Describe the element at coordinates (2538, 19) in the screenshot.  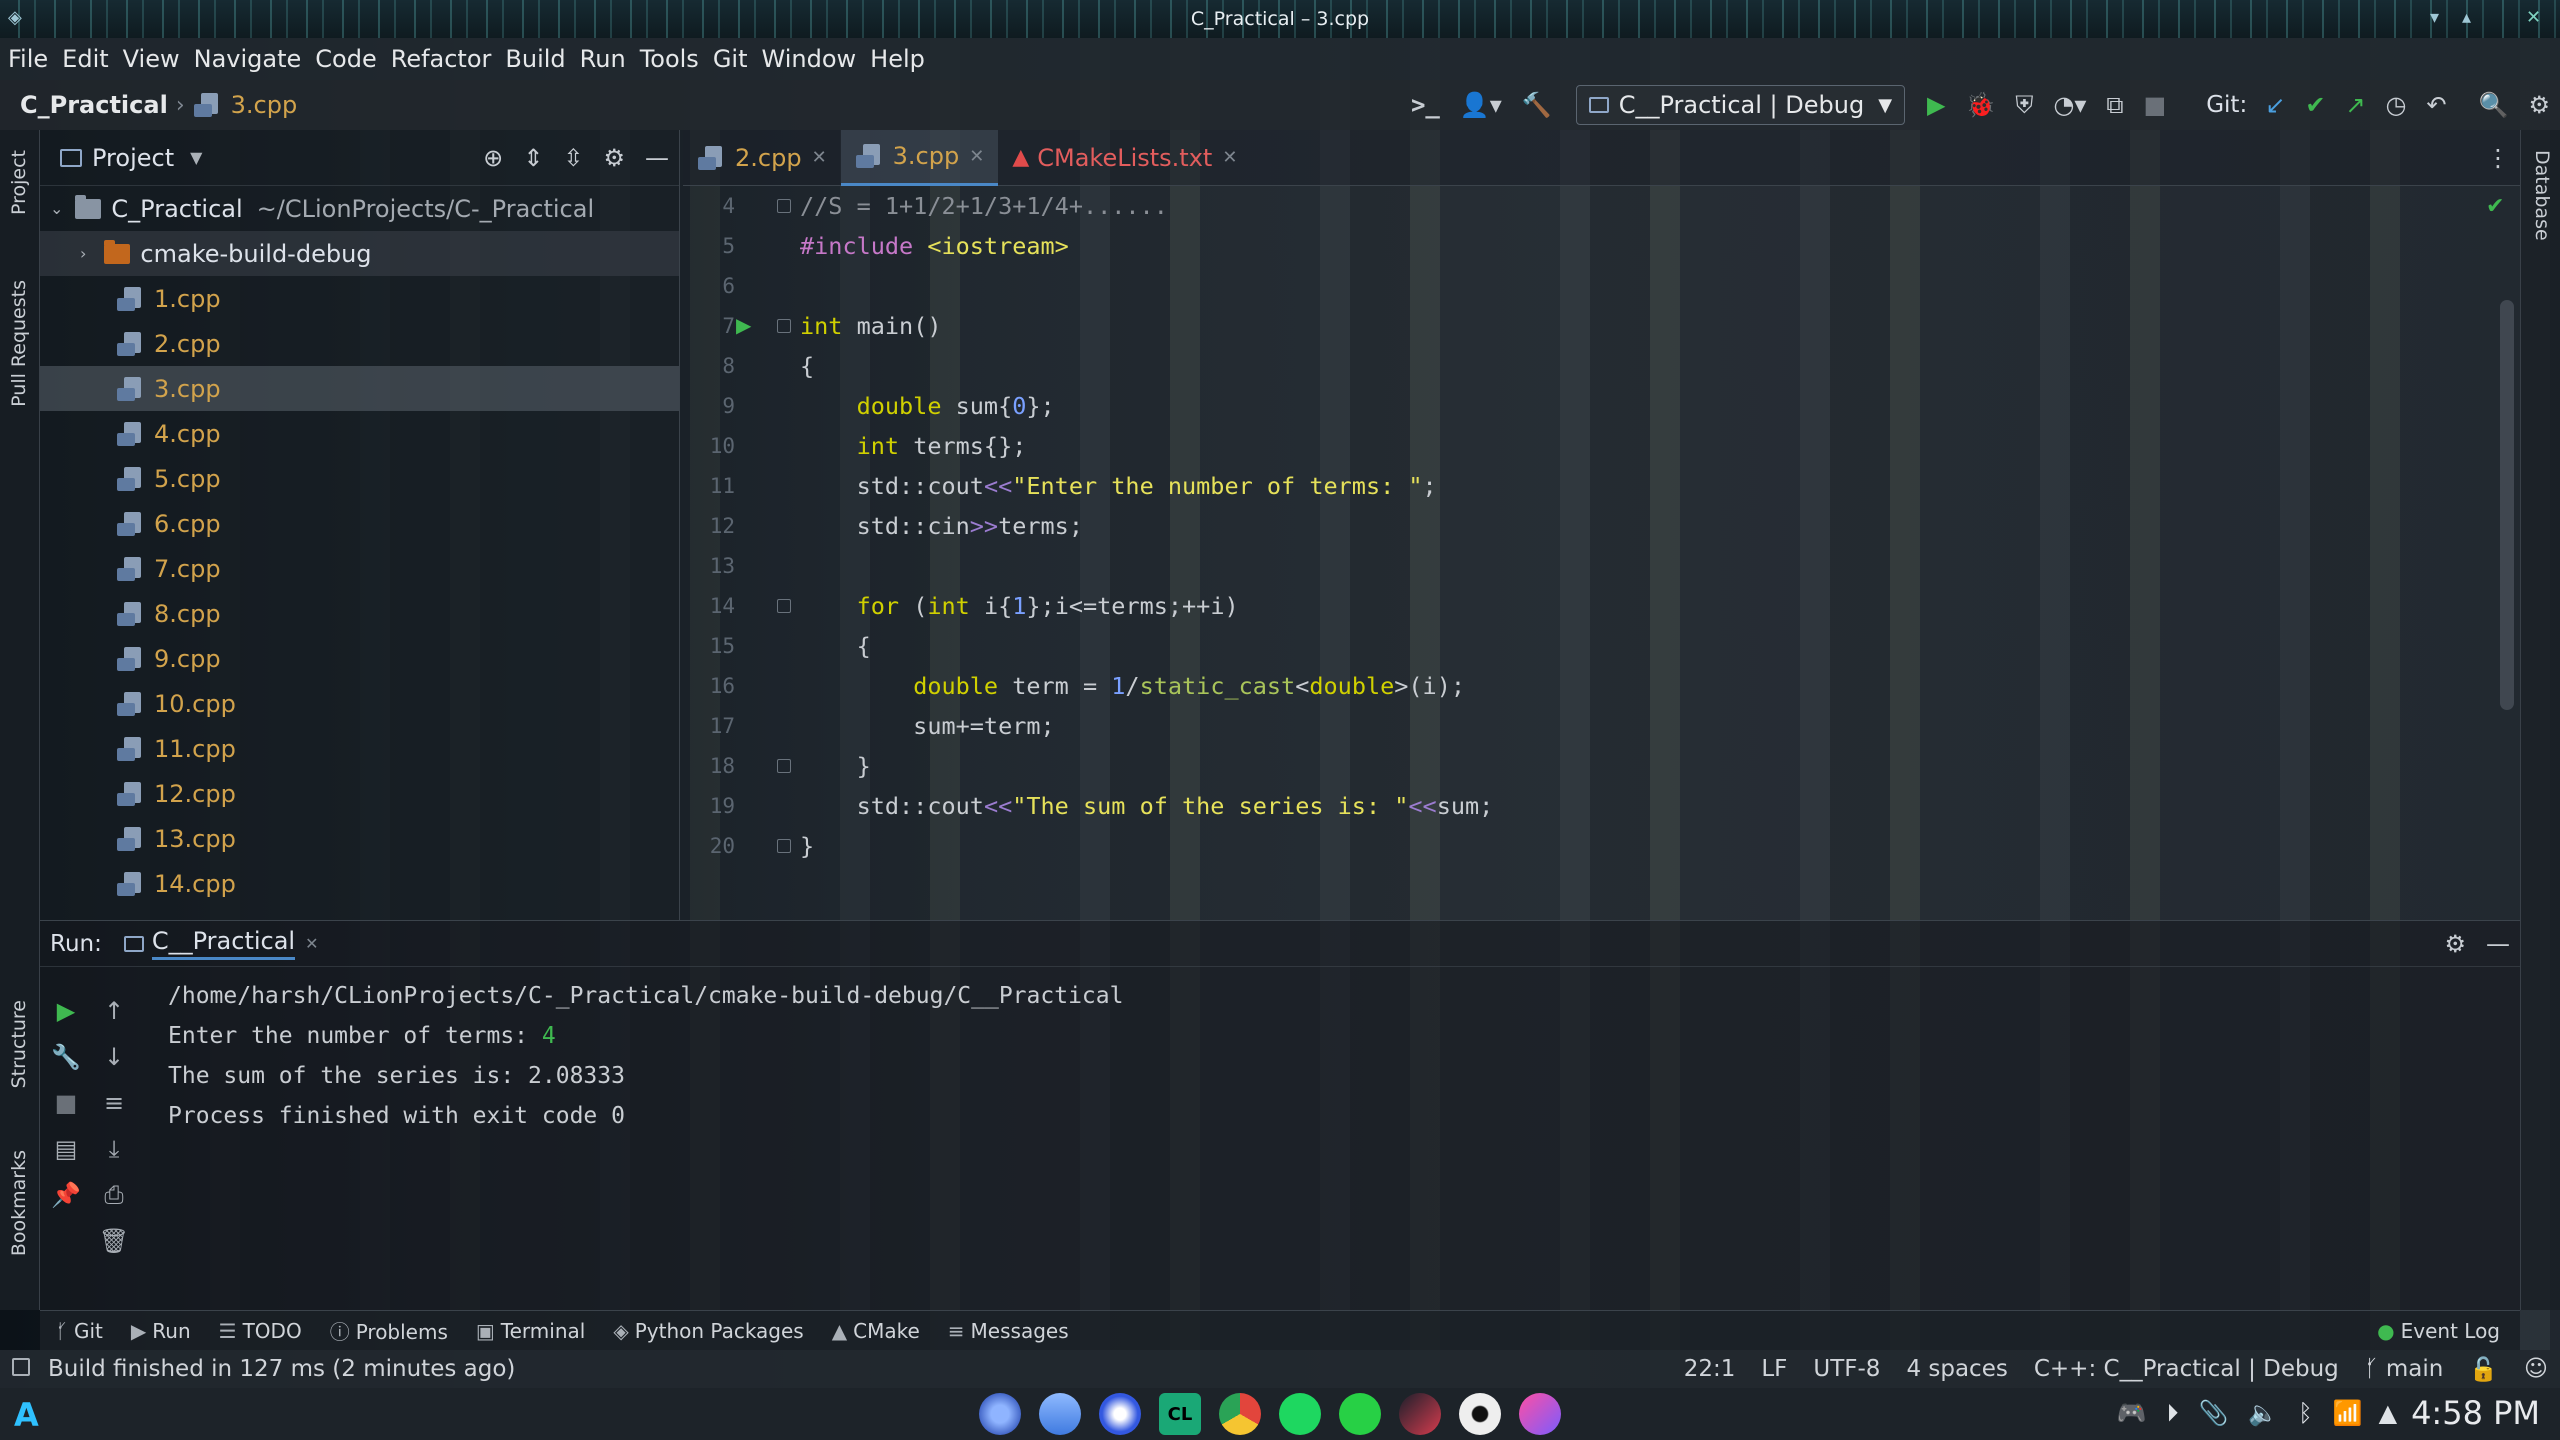
I see `close-icon: ✕` at that location.